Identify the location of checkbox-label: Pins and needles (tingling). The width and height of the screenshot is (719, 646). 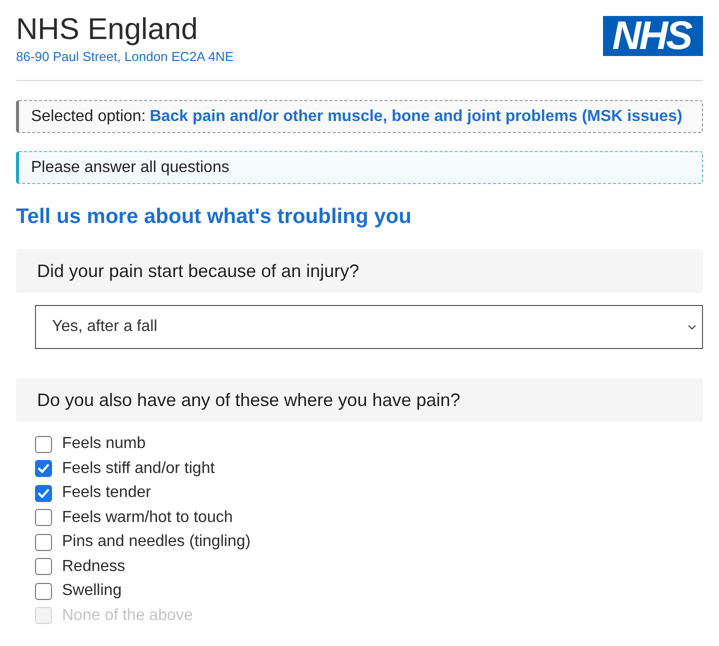
(156, 542).